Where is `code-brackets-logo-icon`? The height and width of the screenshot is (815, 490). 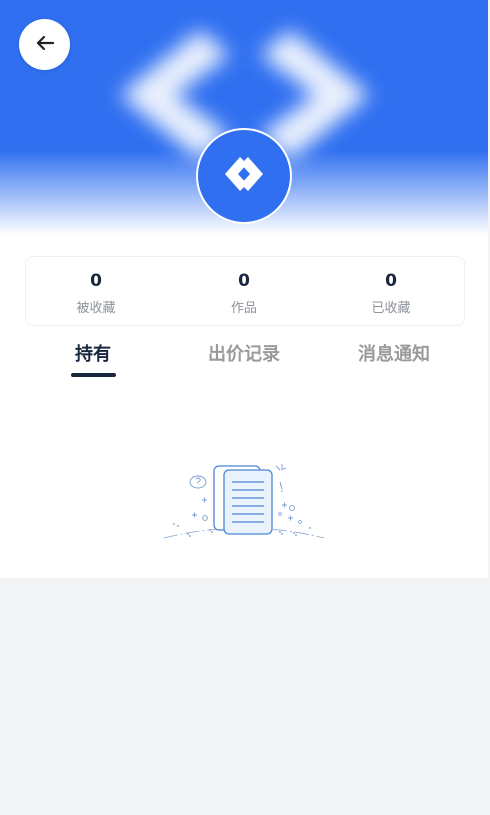
code-brackets-logo-icon is located at coordinates (244, 176).